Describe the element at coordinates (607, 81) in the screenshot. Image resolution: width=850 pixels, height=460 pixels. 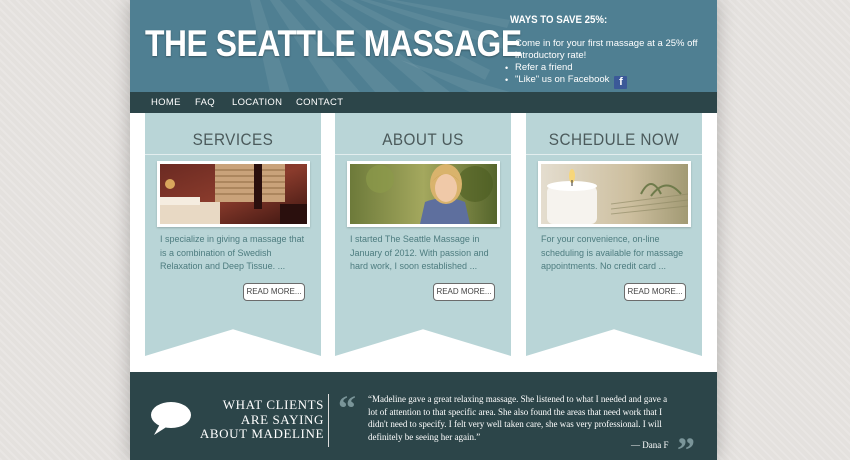
I see `savings-item: • "Like" us on Facebook f` at that location.